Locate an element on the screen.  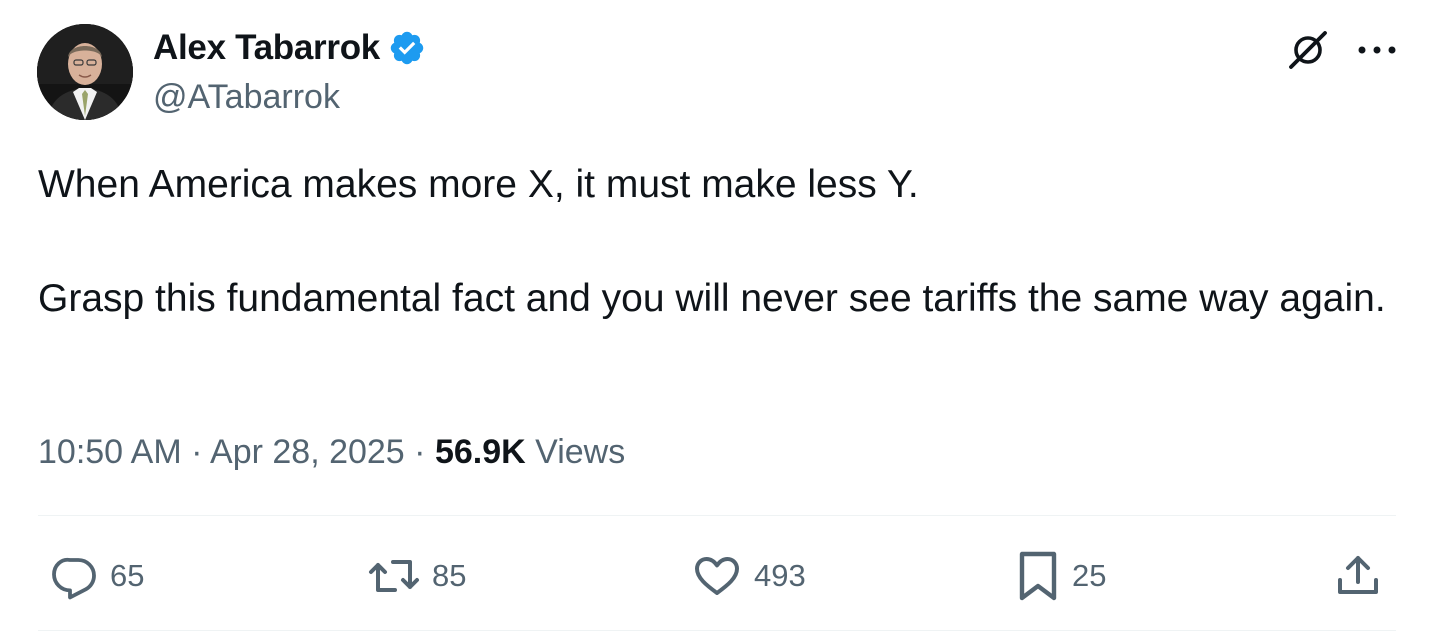
author-handle: @ATabarrok is located at coordinates (246, 97).